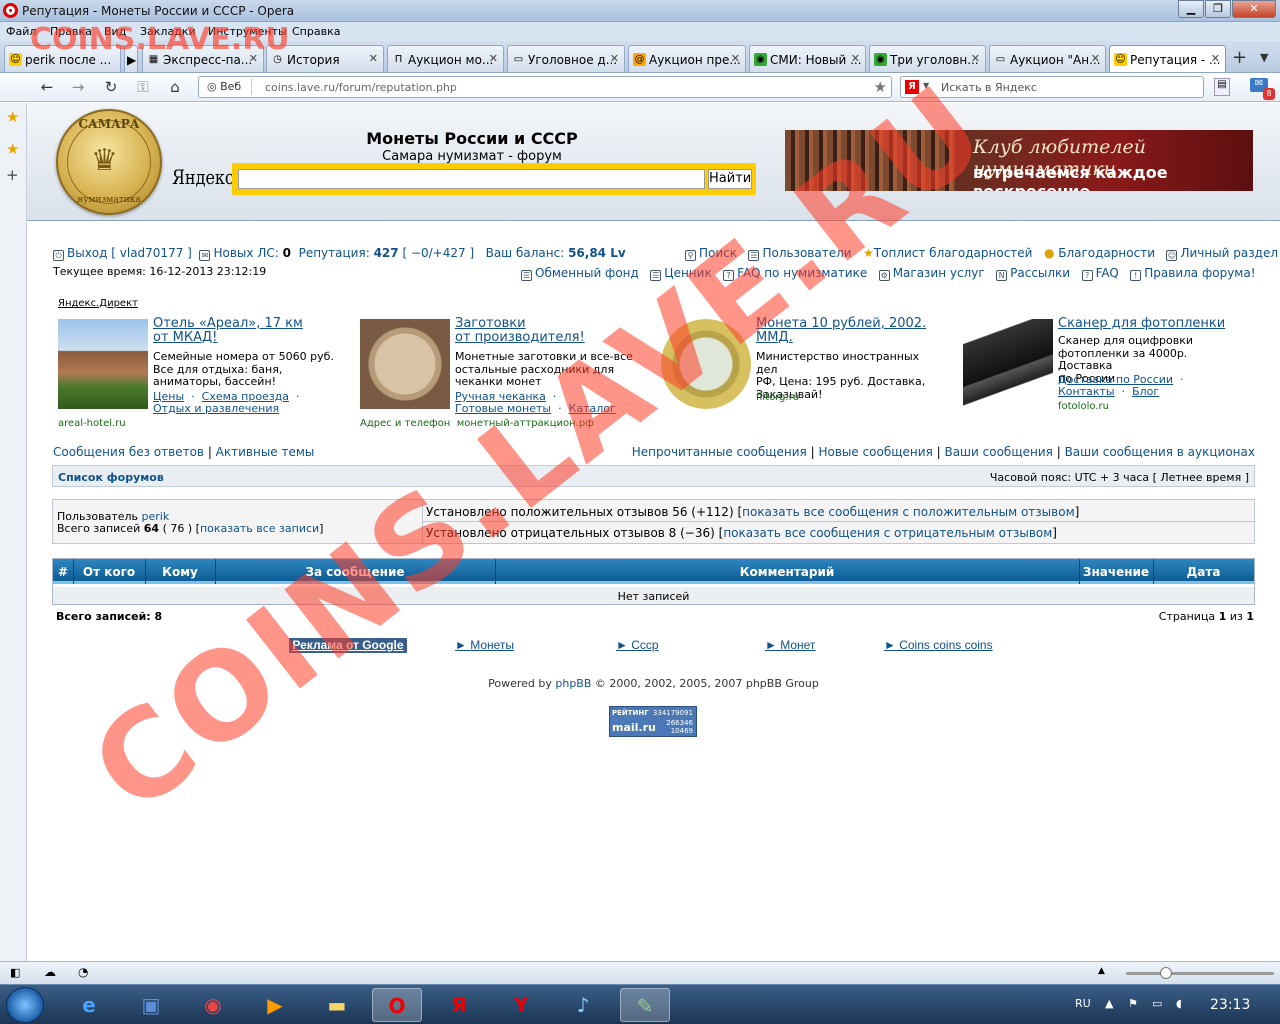 Image resolution: width=1280 pixels, height=1024 pixels. I want to click on link-members: Пользователи, so click(806, 253).